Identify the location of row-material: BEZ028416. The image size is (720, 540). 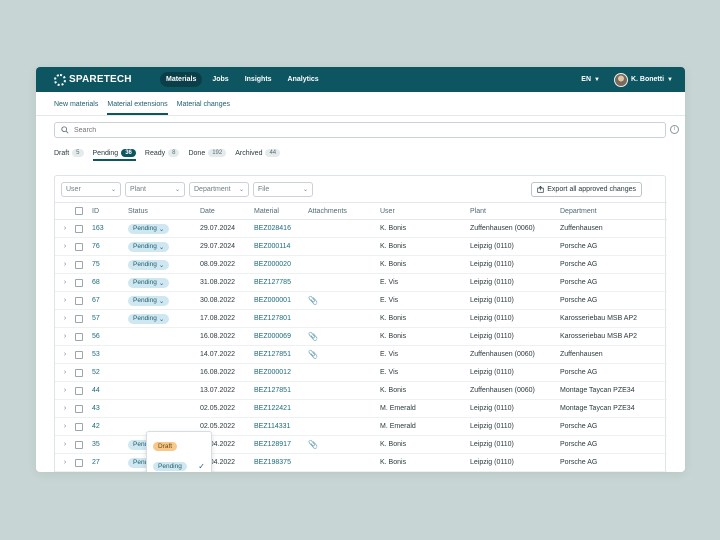
(281, 228).